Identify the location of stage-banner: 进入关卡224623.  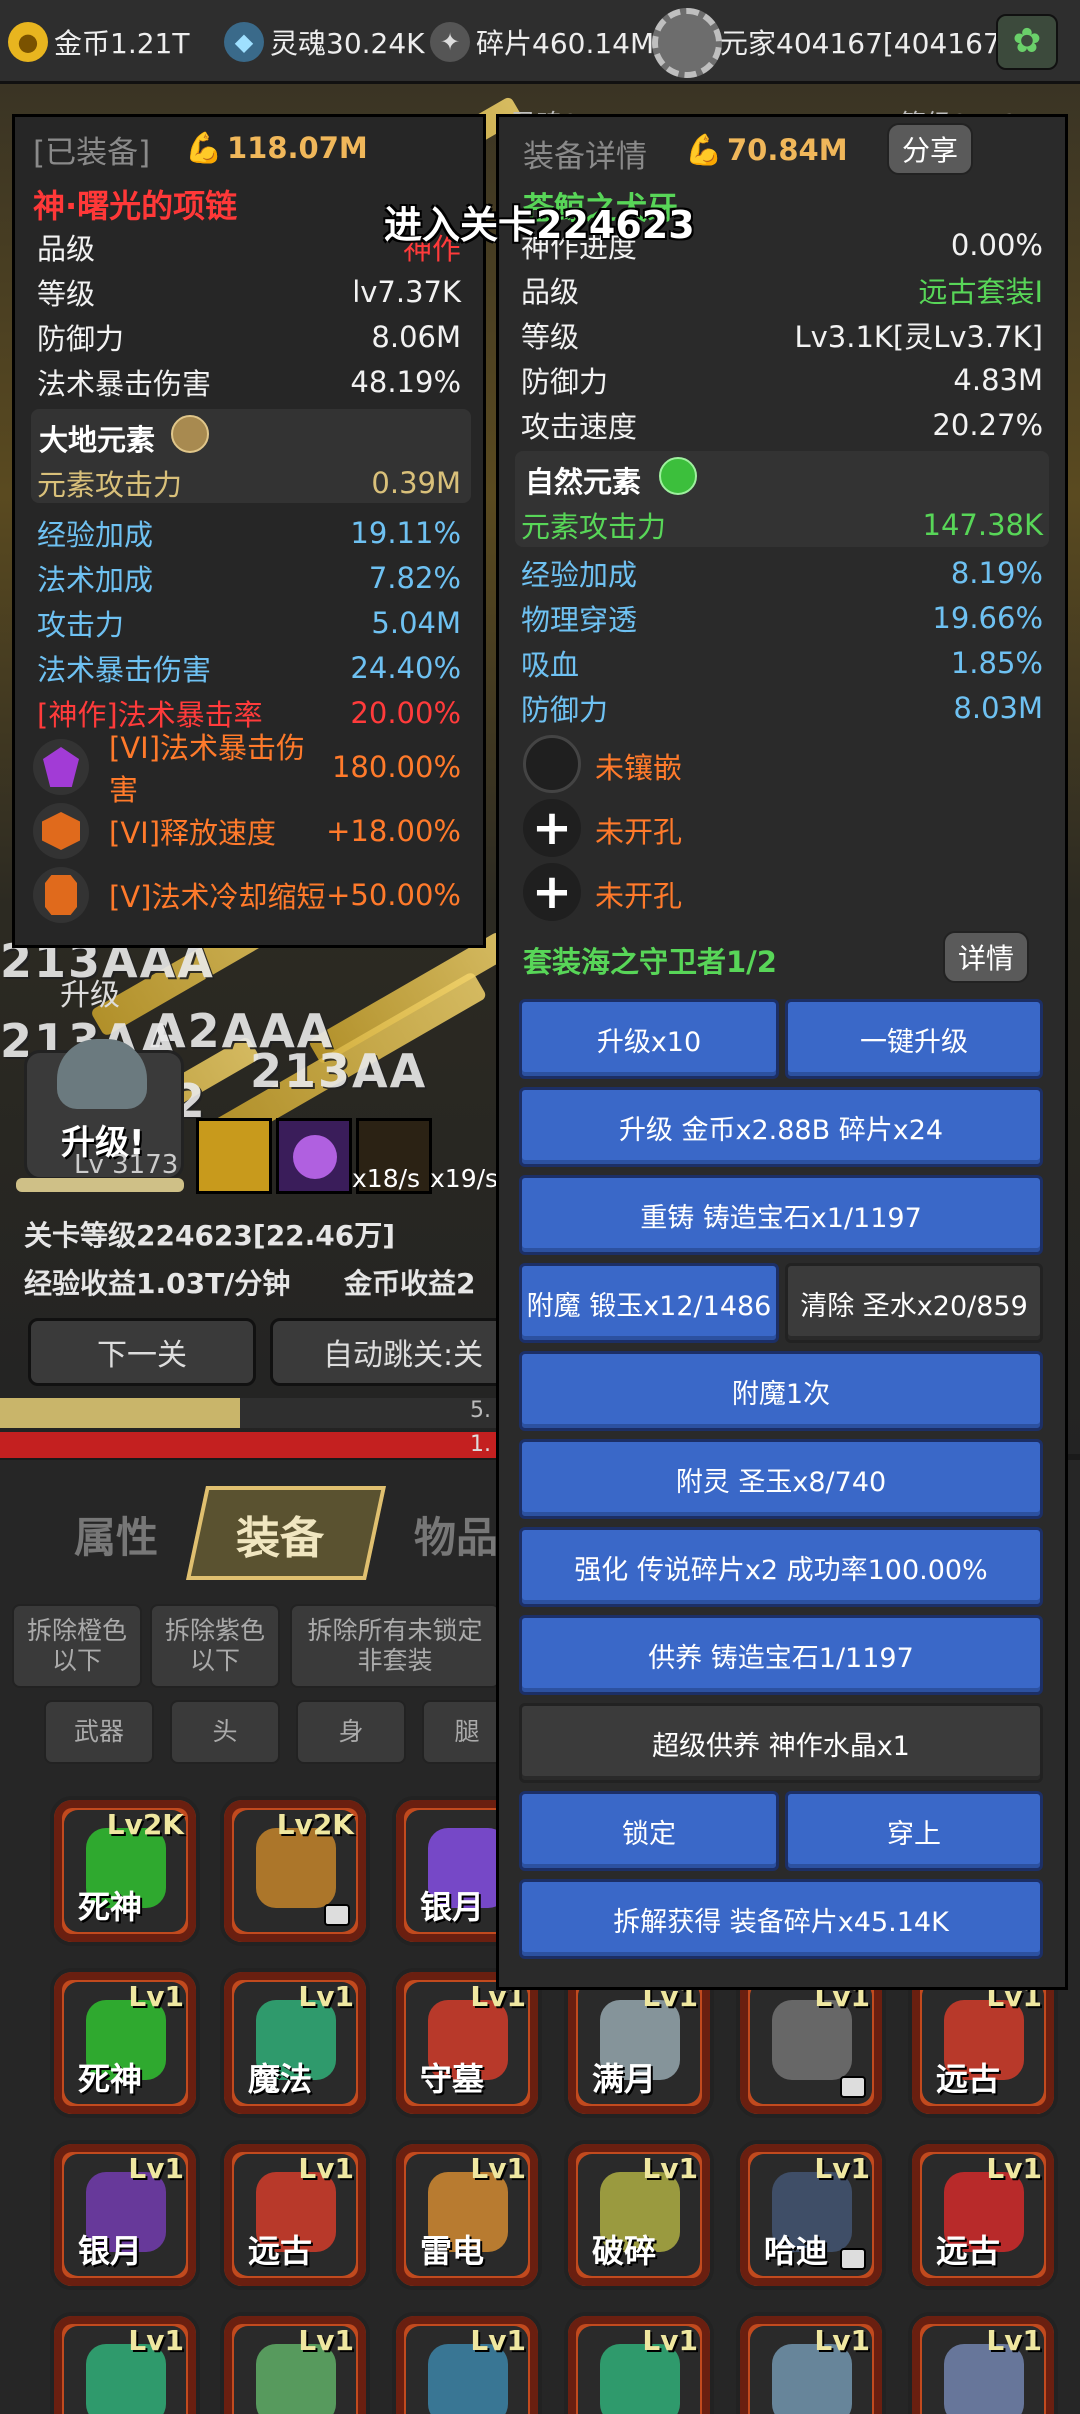
(539, 225).